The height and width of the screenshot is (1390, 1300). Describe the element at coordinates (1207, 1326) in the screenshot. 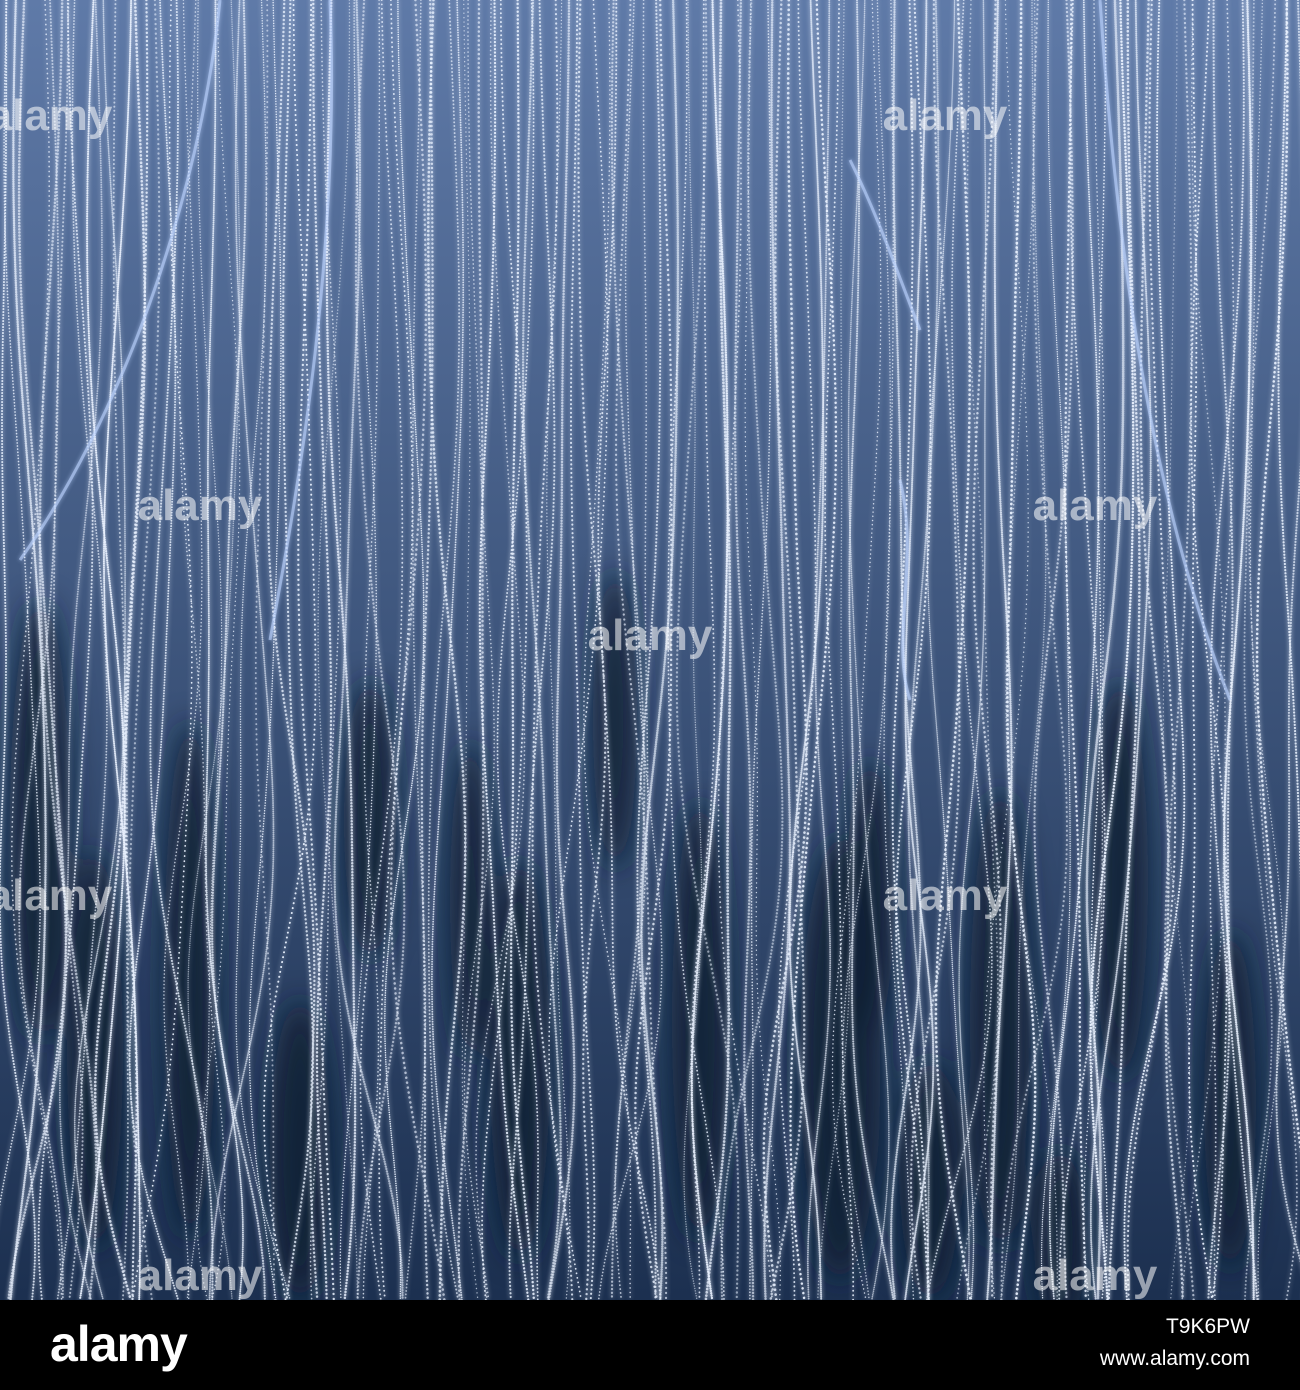

I see `image-id-label: T9K6PW` at that location.